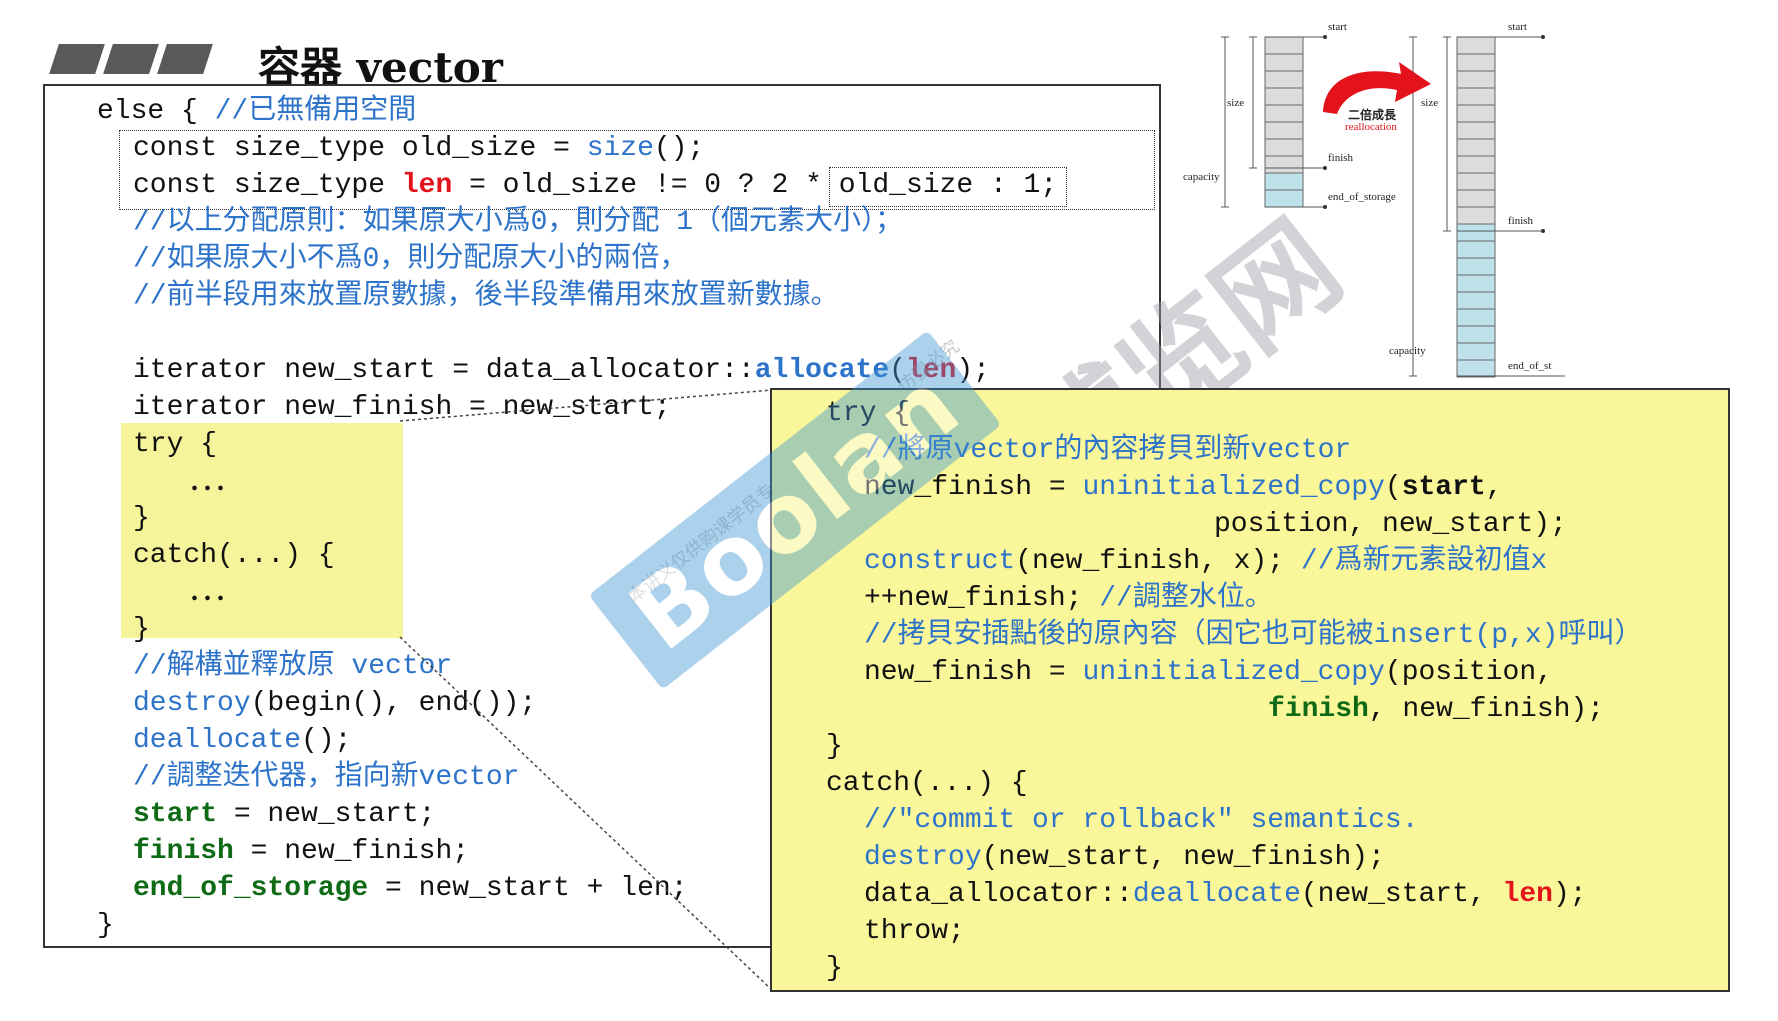  What do you see at coordinates (1468, 672) in the screenshot?
I see `code-token: (position,` at bounding box center [1468, 672].